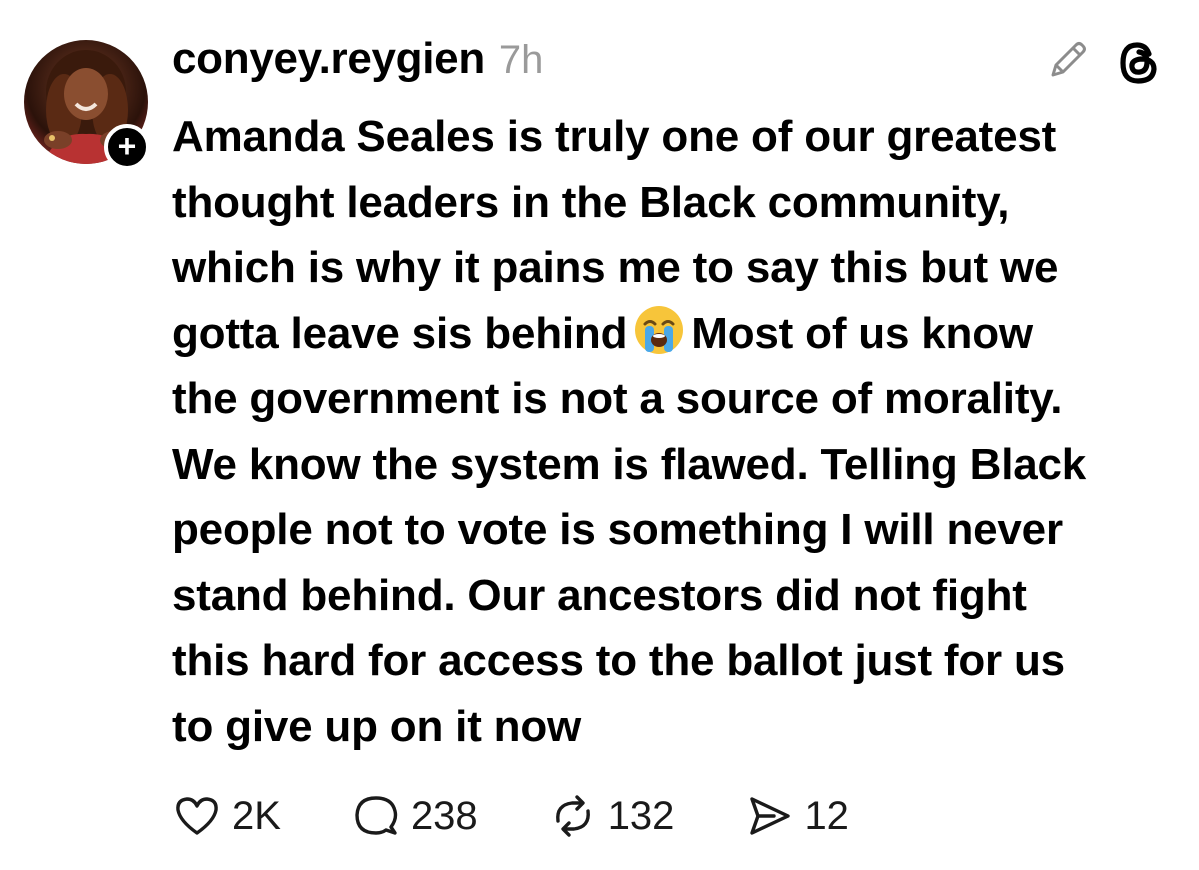 The image size is (1199, 870). I want to click on like-count: 2K, so click(256, 815).